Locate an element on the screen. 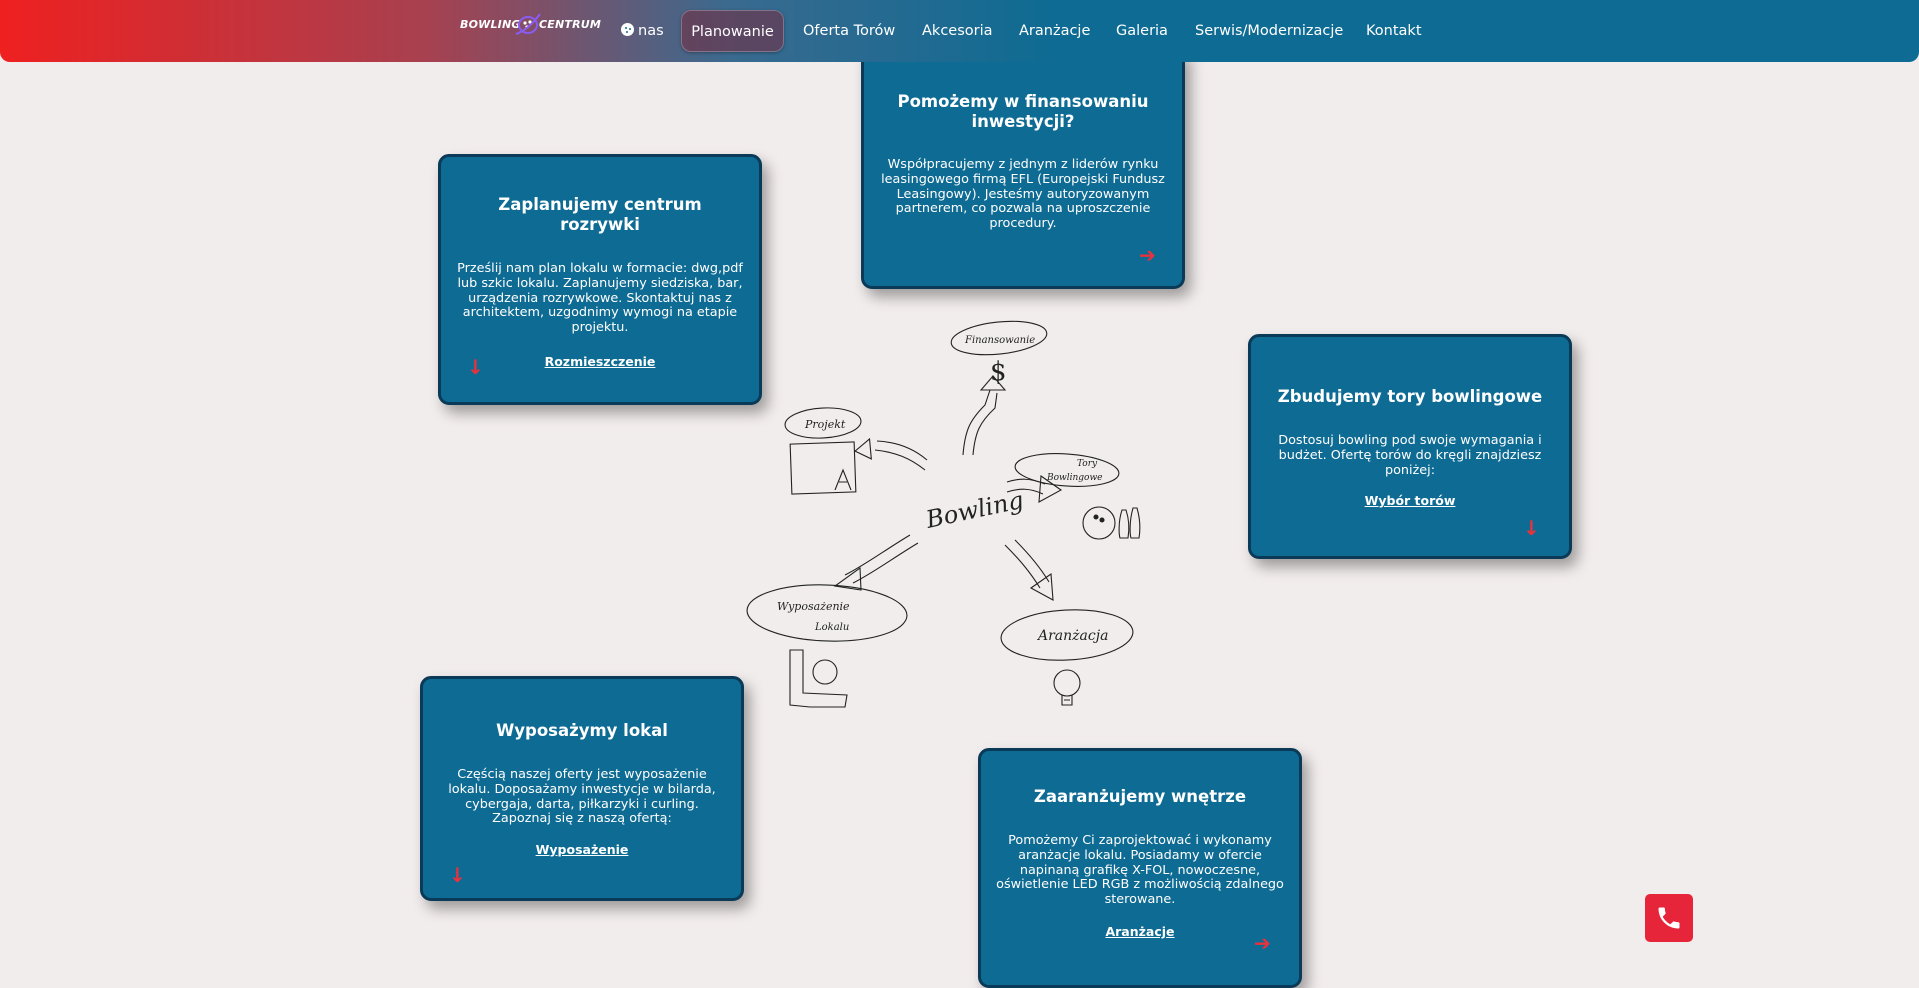 The height and width of the screenshot is (988, 1919). sketch-arrangement-label: Aranżacja is located at coordinates (1072, 636).